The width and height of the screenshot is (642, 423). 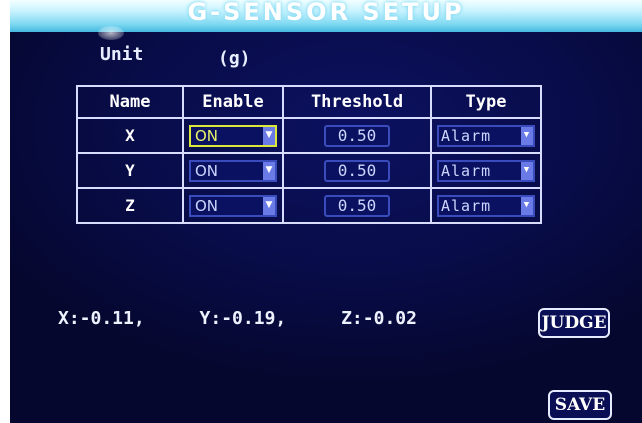 I want to click on enable-select-x: ON ▼, so click(x=233, y=135).